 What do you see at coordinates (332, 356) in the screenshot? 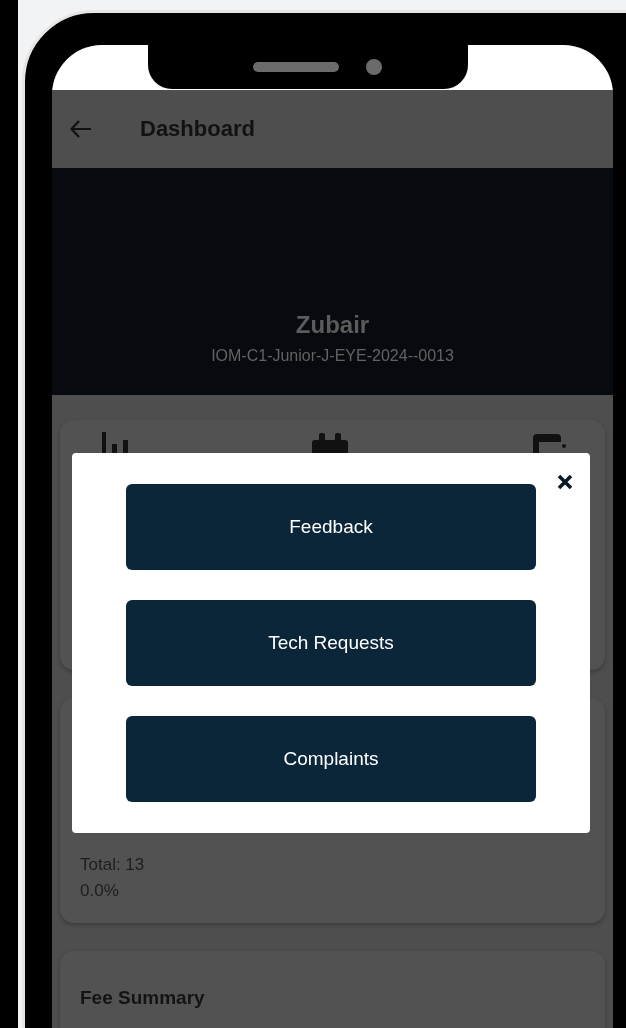
I see `student-id: IOM-C1-Junior-J-EYE-2024--0013` at bounding box center [332, 356].